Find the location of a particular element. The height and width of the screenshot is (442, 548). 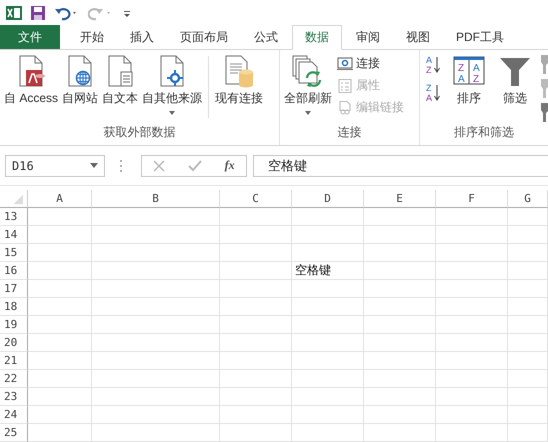

column-header: G is located at coordinates (528, 199).